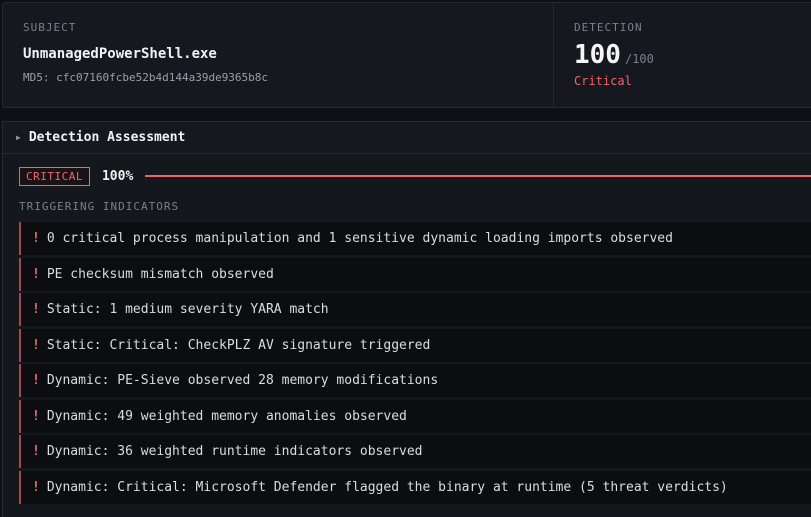 The width and height of the screenshot is (811, 517). Describe the element at coordinates (18, 137) in the screenshot. I see `caret-right-icon: ▶` at that location.